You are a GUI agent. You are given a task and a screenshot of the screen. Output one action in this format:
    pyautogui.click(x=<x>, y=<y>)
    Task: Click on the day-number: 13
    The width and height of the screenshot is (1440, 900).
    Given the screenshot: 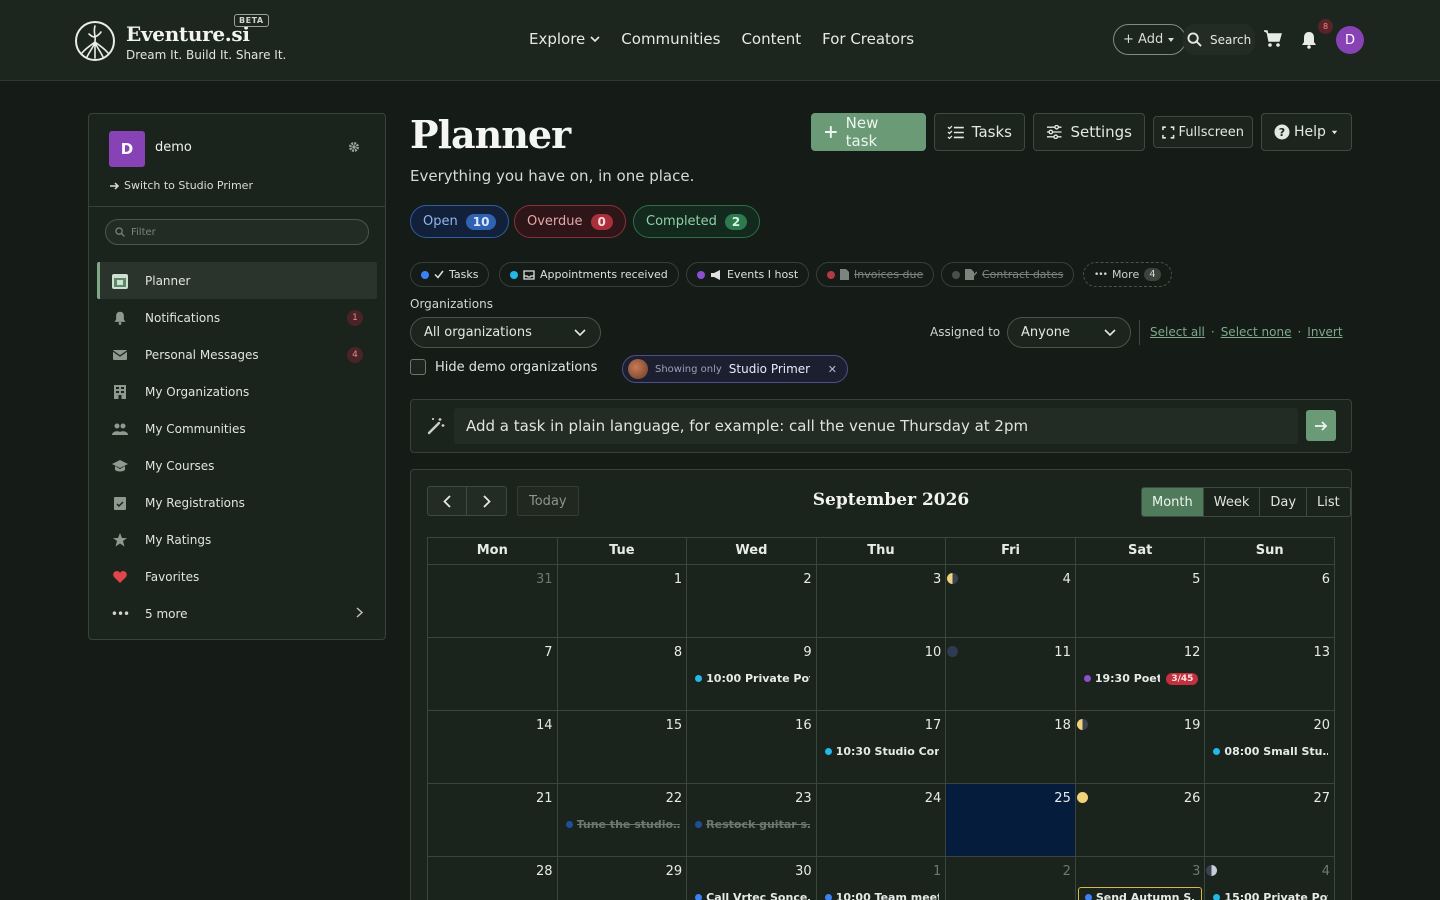 What is the action you would take?
    pyautogui.click(x=1321, y=652)
    